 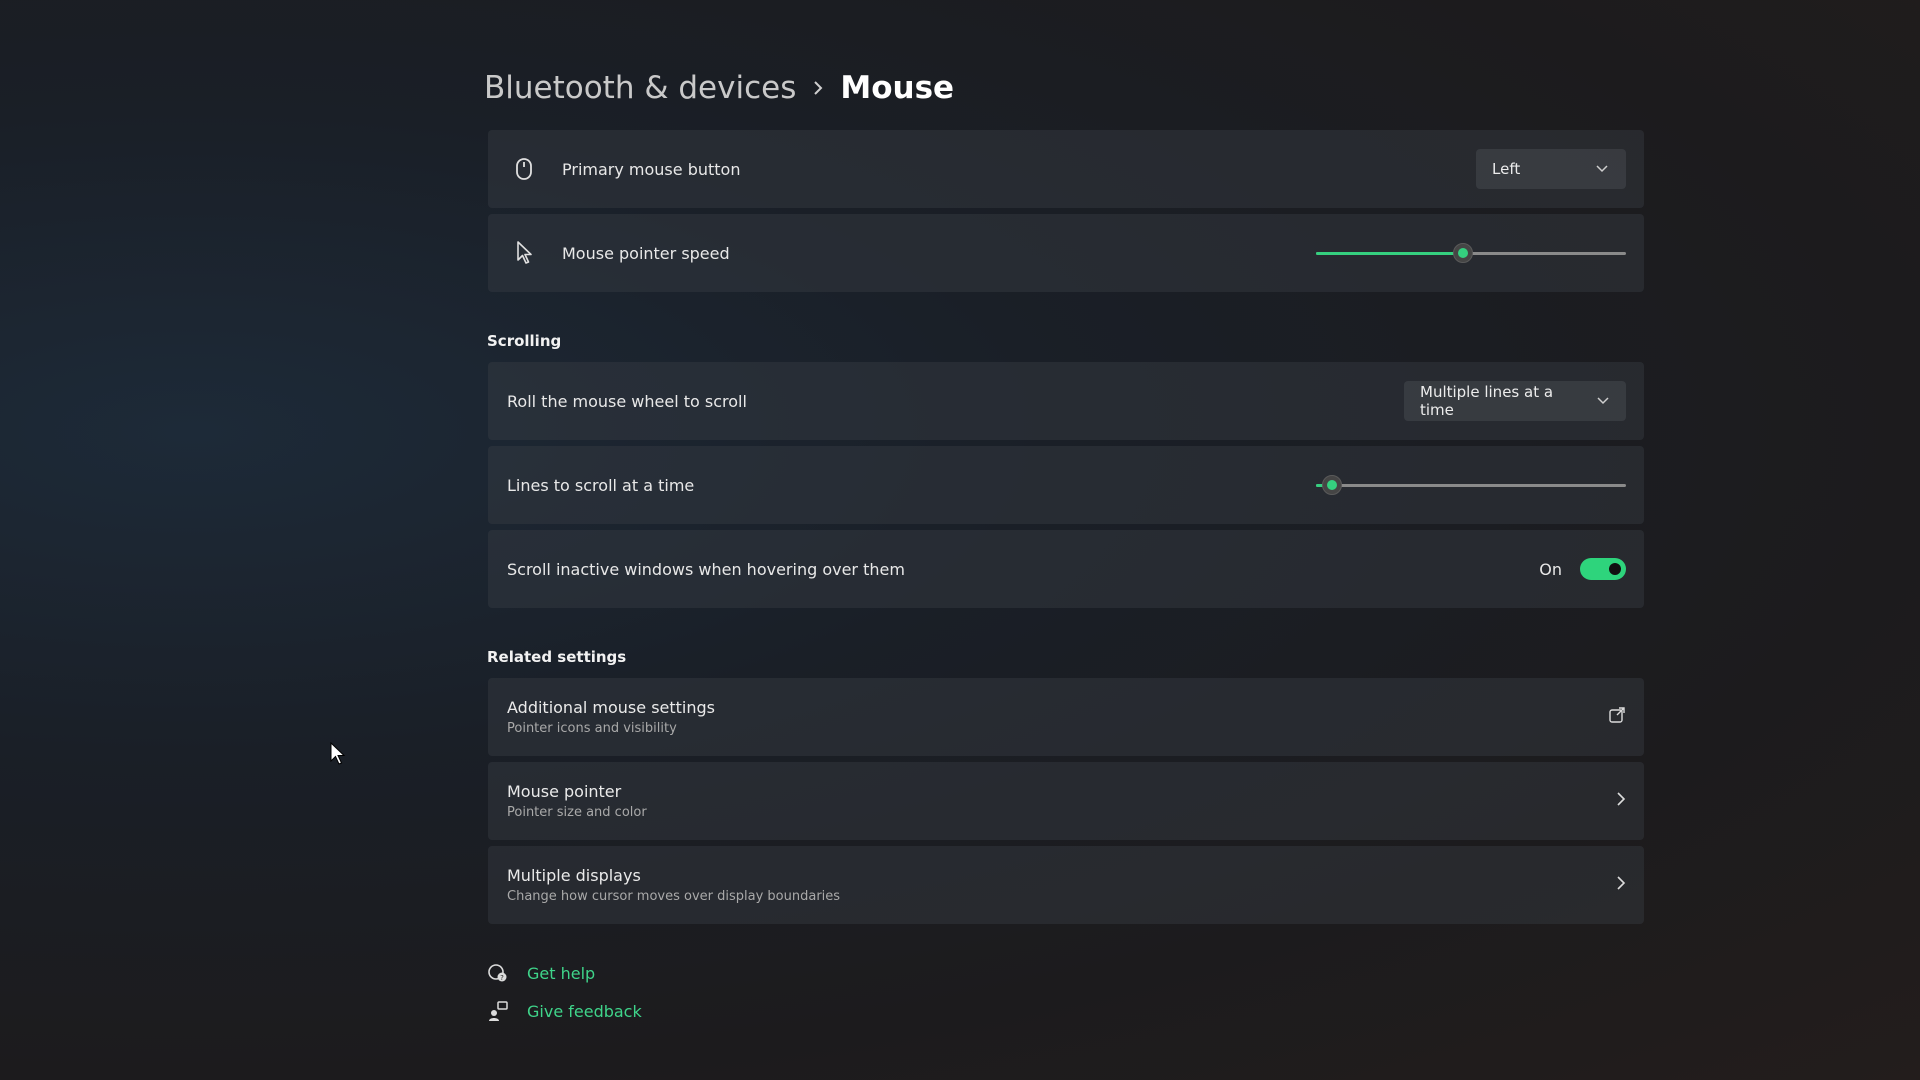 I want to click on scroll-wheel-label: Roll the mouse wheel to scroll, so click(x=627, y=401).